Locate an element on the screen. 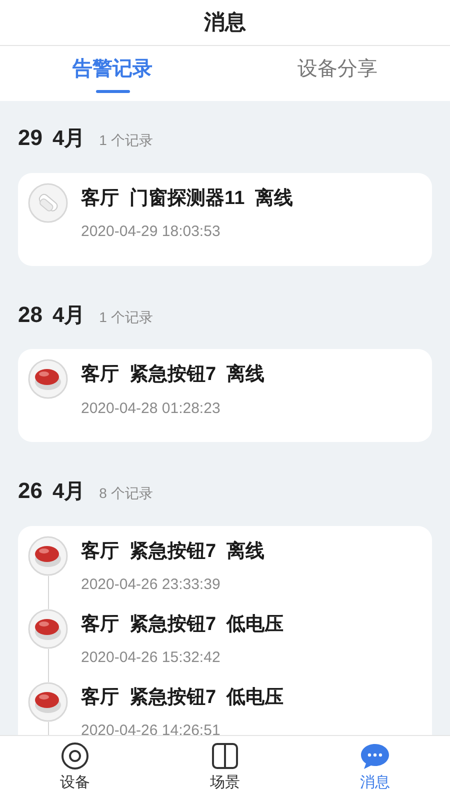 Image resolution: width=450 pixels, height=800 pixels. record-time: 2020-04-26 14:26:51 is located at coordinates (151, 728).